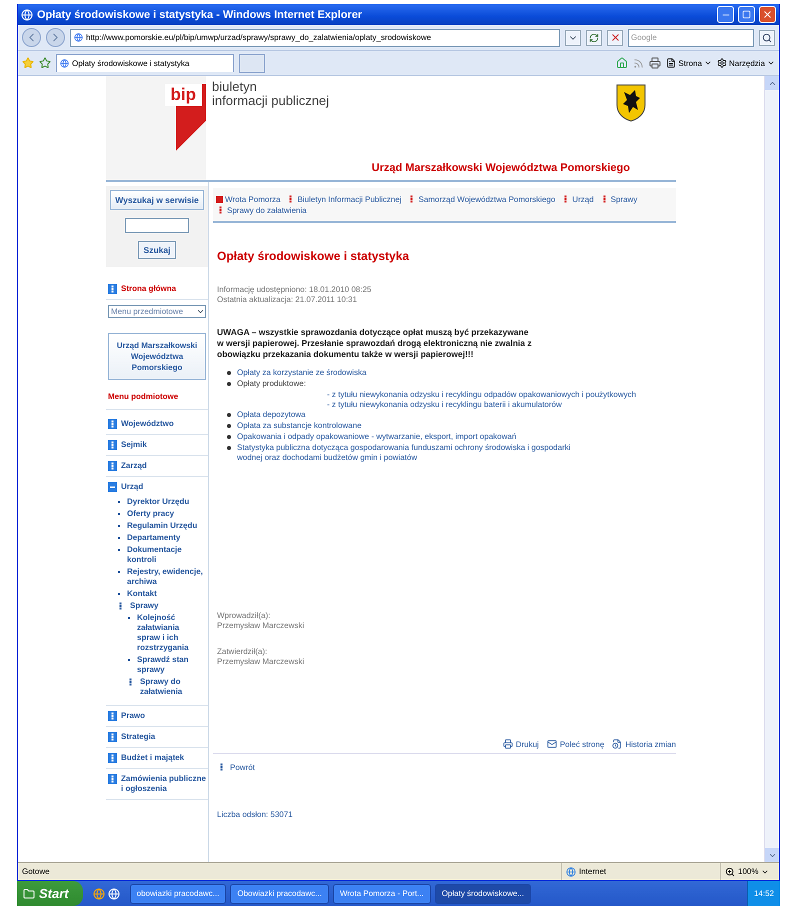  What do you see at coordinates (133, 716) in the screenshot?
I see `menu-link: Prawo` at bounding box center [133, 716].